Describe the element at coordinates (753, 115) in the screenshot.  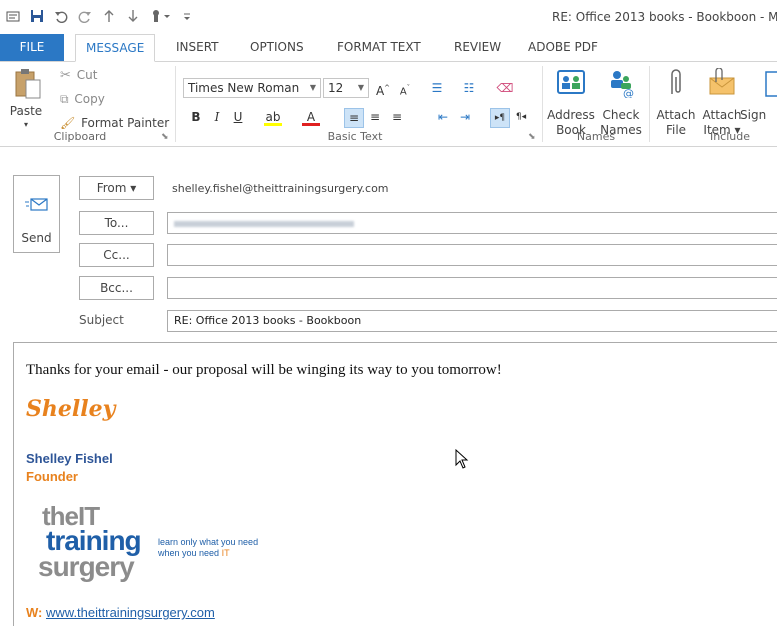
I see `signature-label: Sign` at that location.